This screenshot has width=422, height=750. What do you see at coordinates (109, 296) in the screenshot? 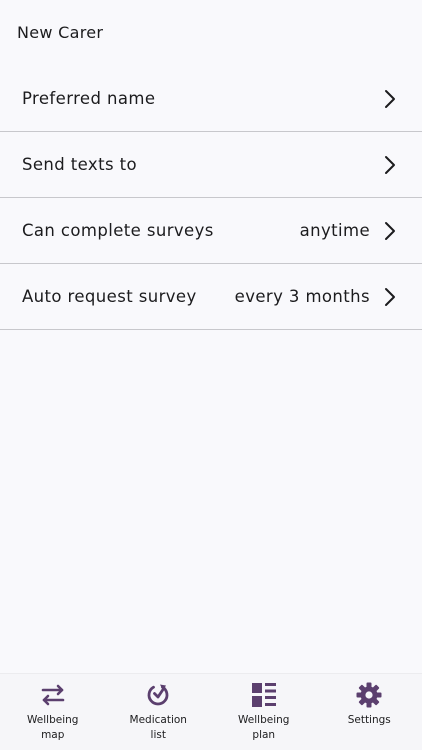
I see `row-label: Auto request survey` at bounding box center [109, 296].